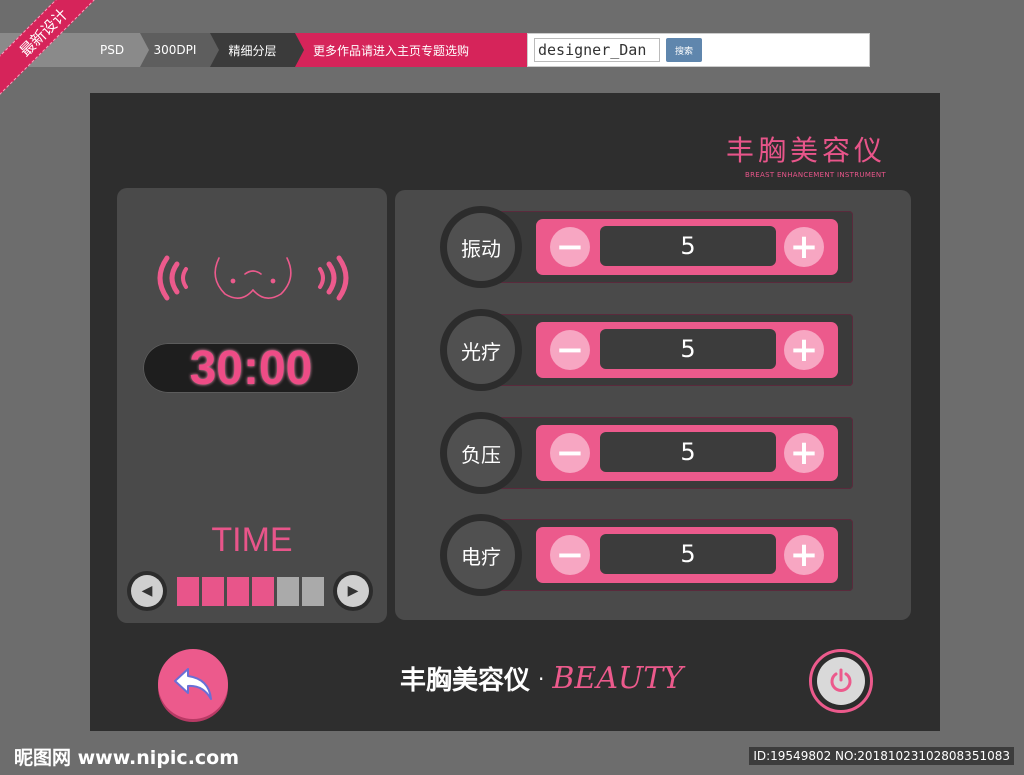  I want to click on search-box: 搜索, so click(698, 50).